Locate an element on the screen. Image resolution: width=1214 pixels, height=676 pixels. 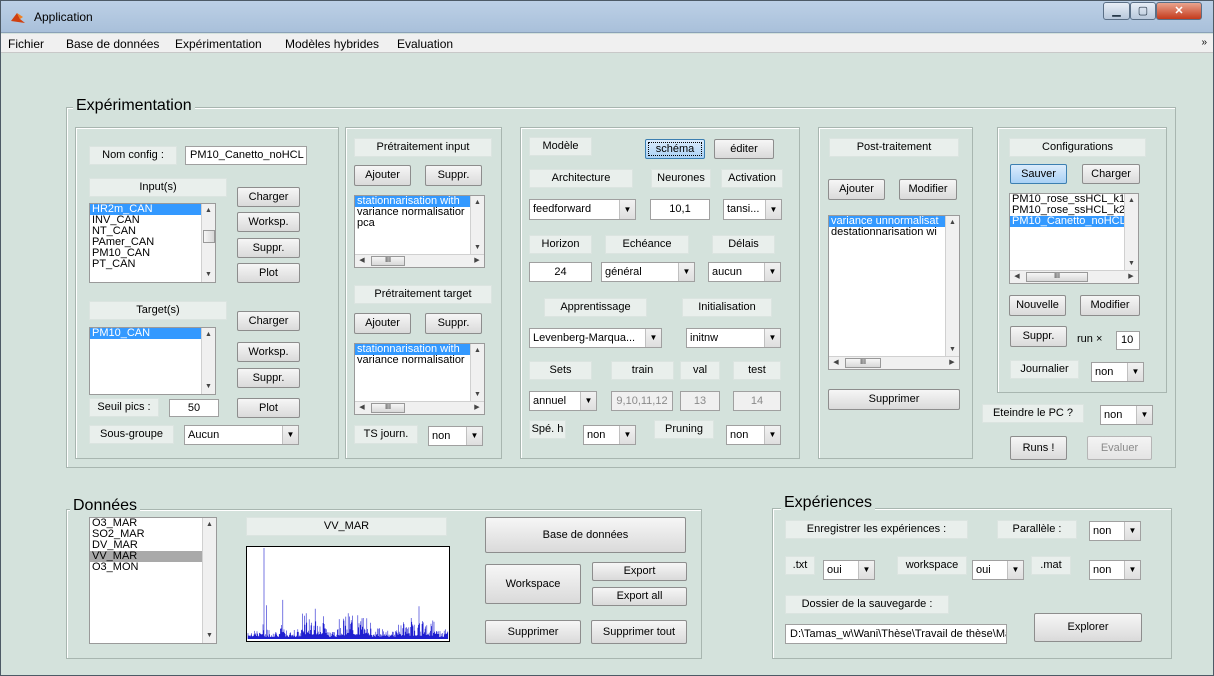
menu-experimentation: Expérimentation is located at coordinates (218, 44).